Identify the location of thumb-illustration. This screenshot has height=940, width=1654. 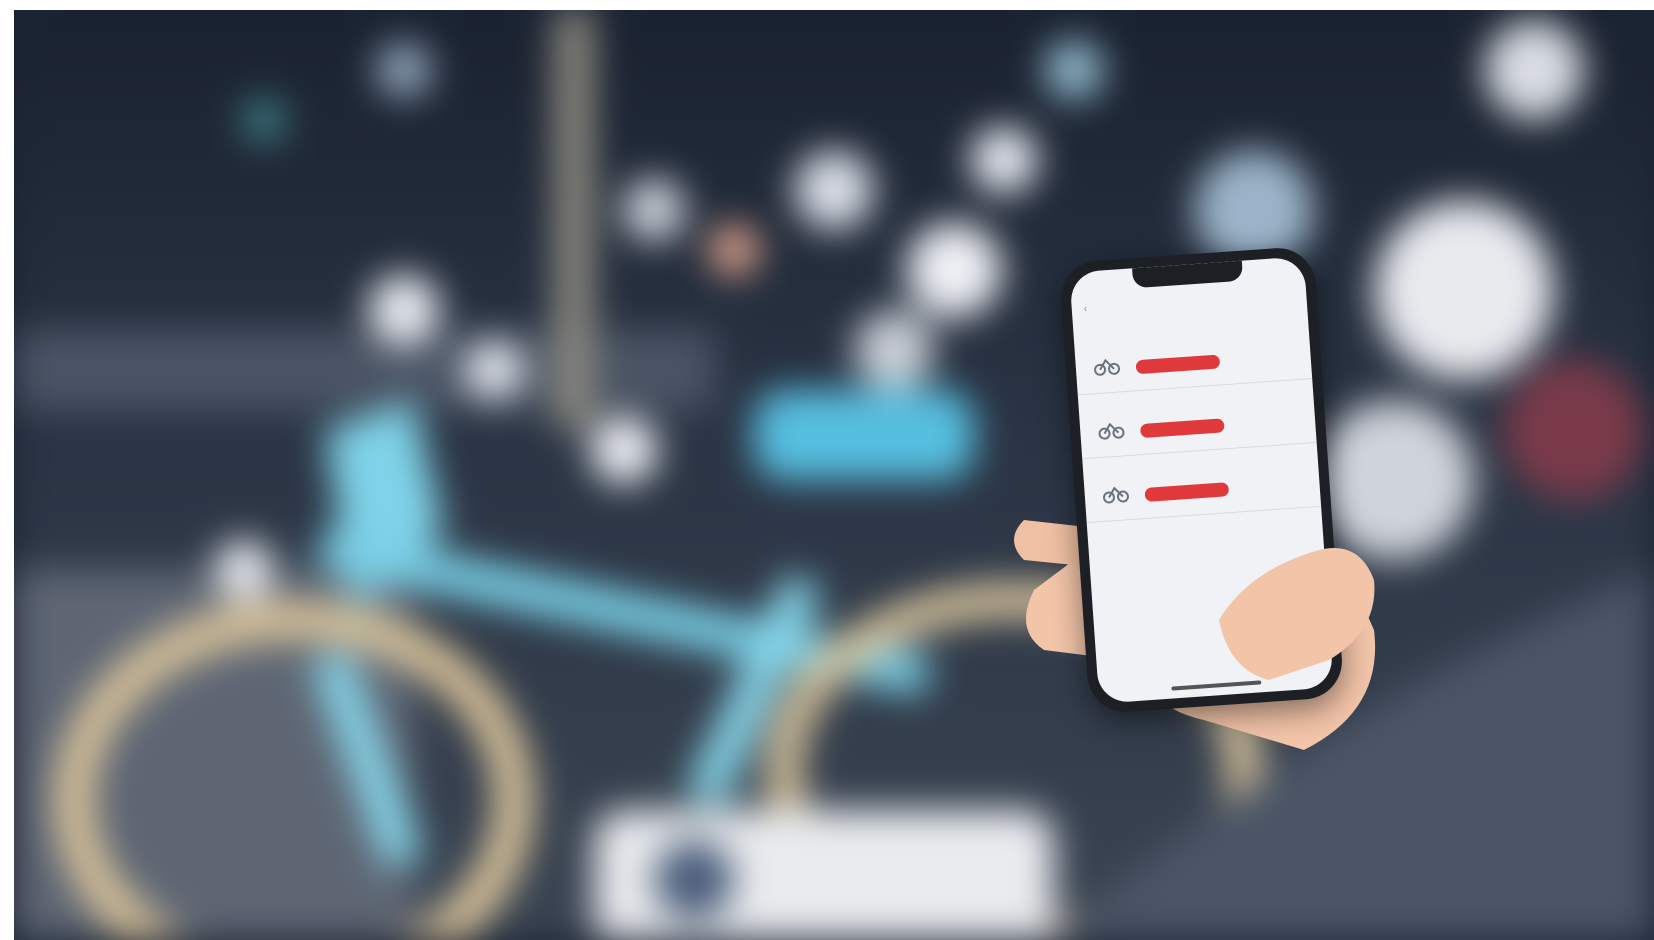
(1297, 614).